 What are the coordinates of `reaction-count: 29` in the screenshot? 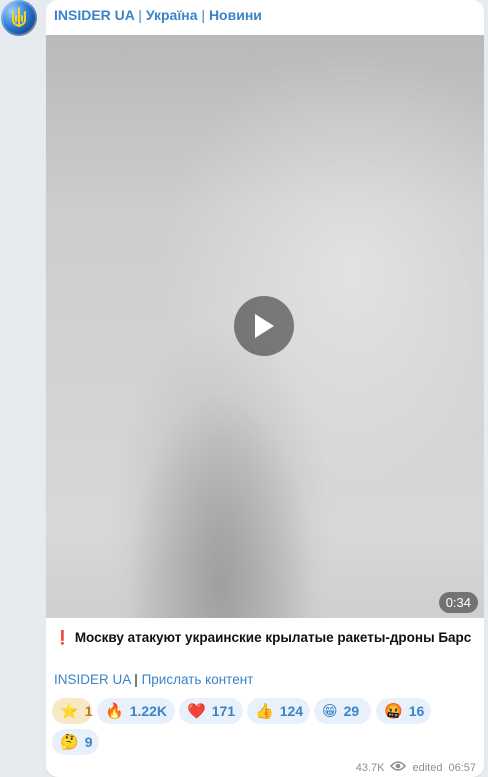 It's located at (351, 711).